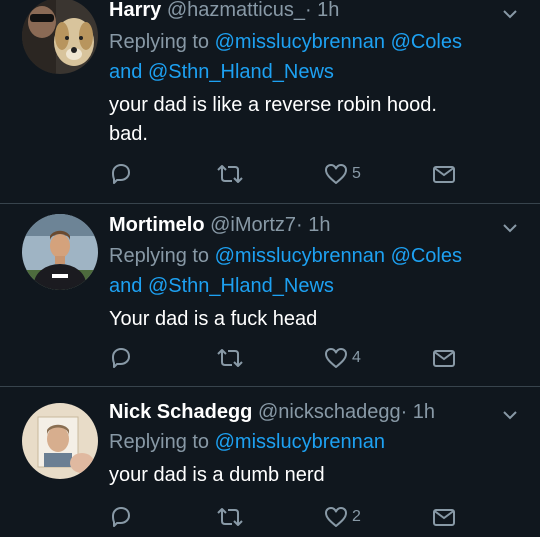 This screenshot has height=537, width=540. Describe the element at coordinates (329, 412) in the screenshot. I see `user-handle: @nickschadegg` at that location.